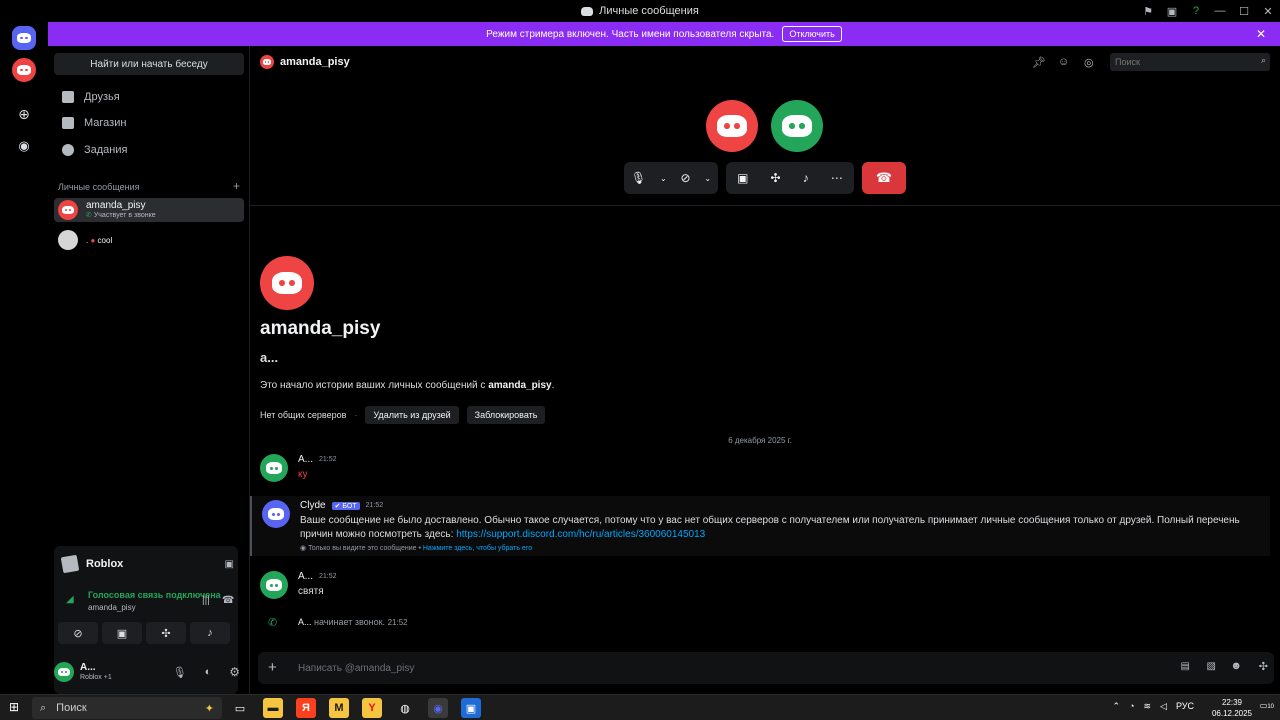 The height and width of the screenshot is (720, 1280). I want to click on emoji-icon: ☻, so click(1236, 666).